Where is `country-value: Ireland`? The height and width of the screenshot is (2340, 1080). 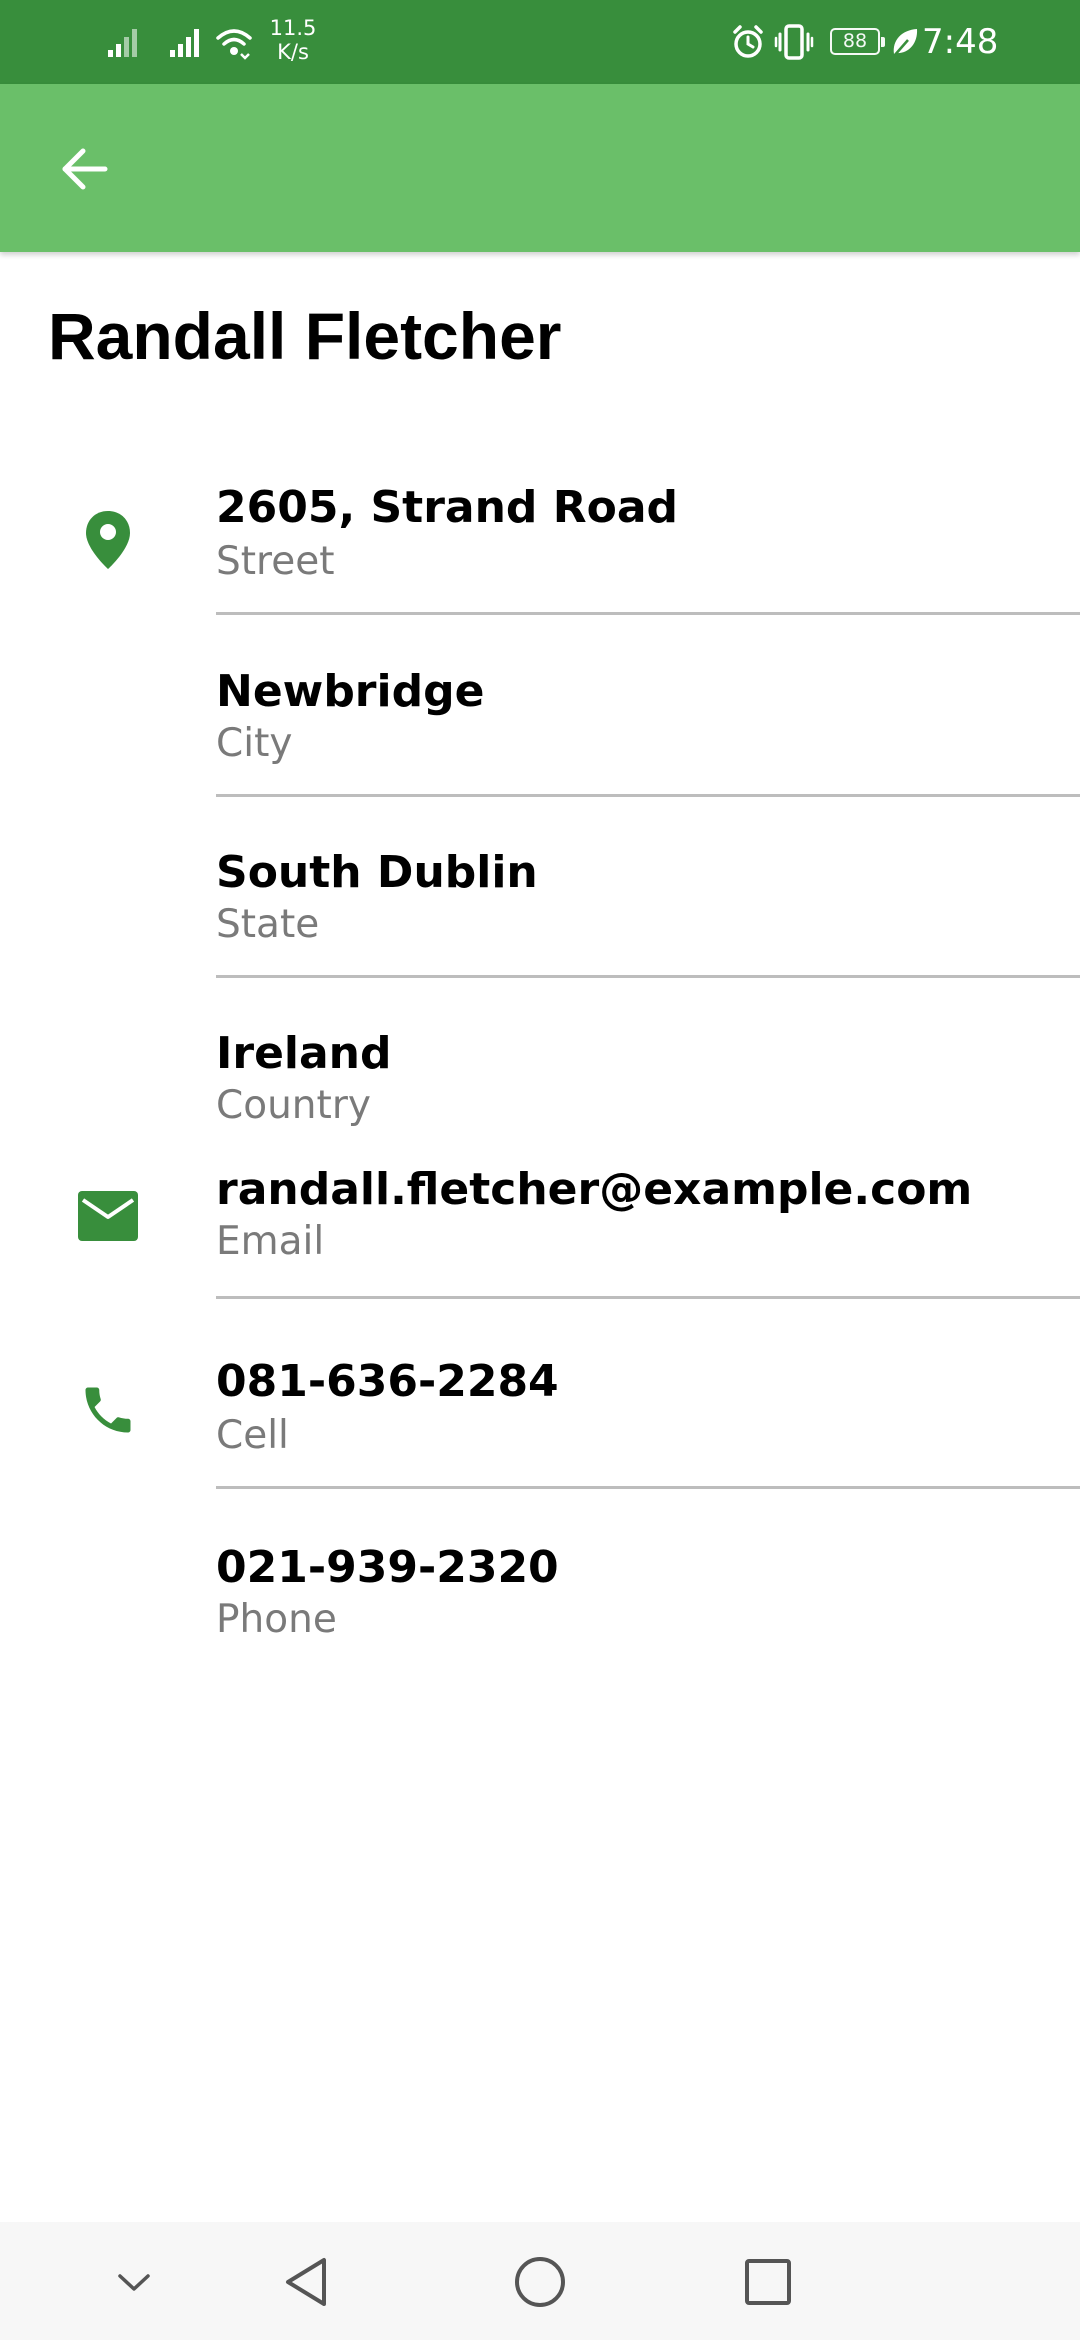
country-value: Ireland is located at coordinates (304, 1053).